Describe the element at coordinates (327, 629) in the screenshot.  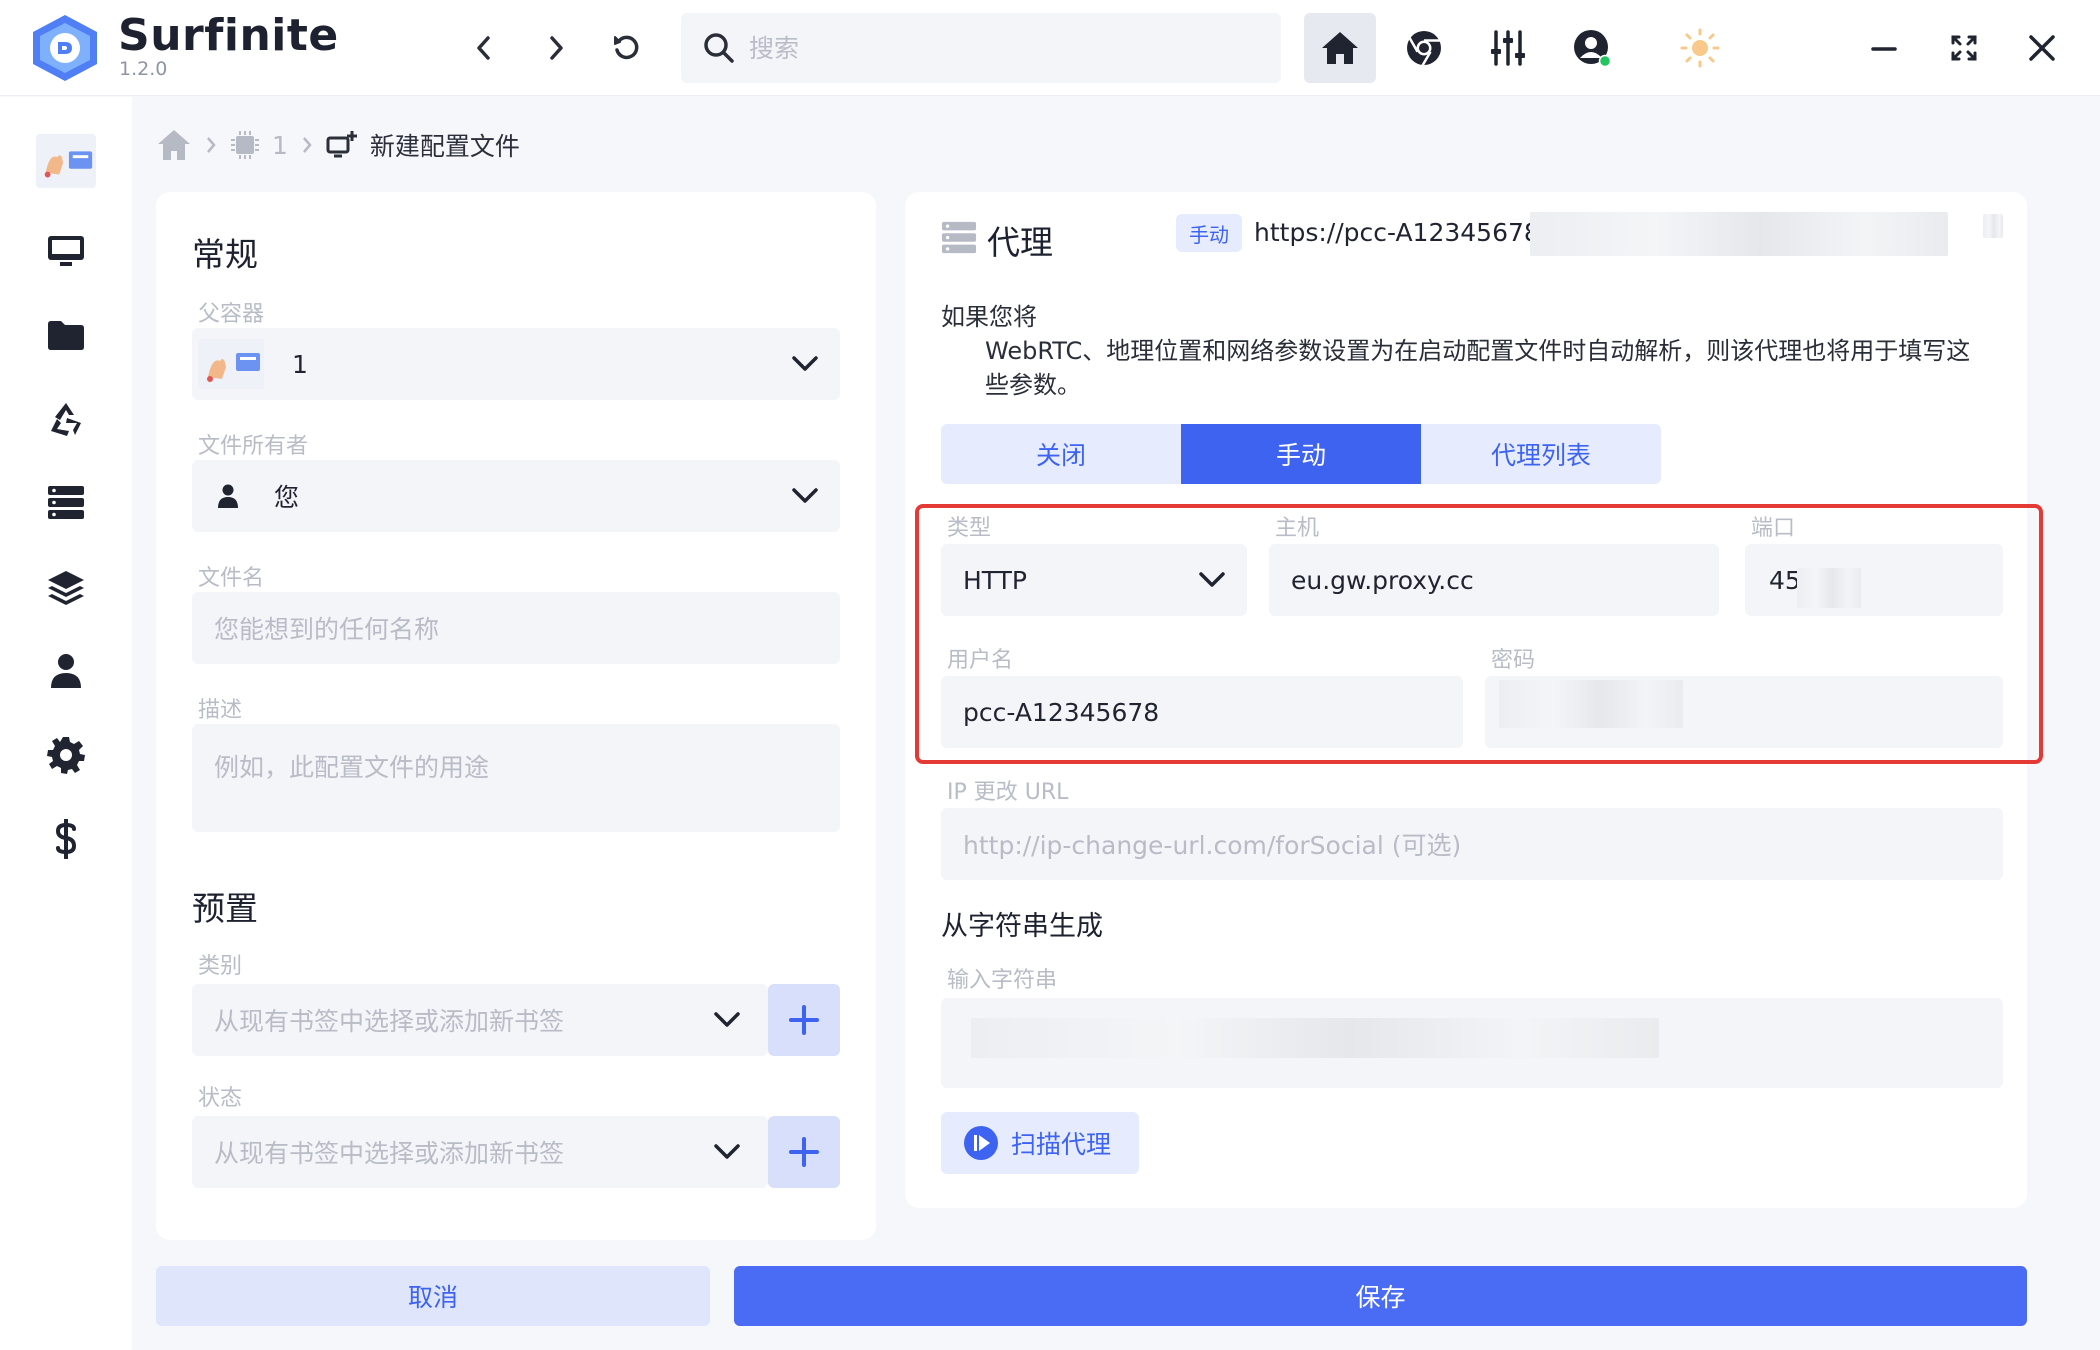
I see `filename-placeholder: 您能想到的任何名称` at that location.